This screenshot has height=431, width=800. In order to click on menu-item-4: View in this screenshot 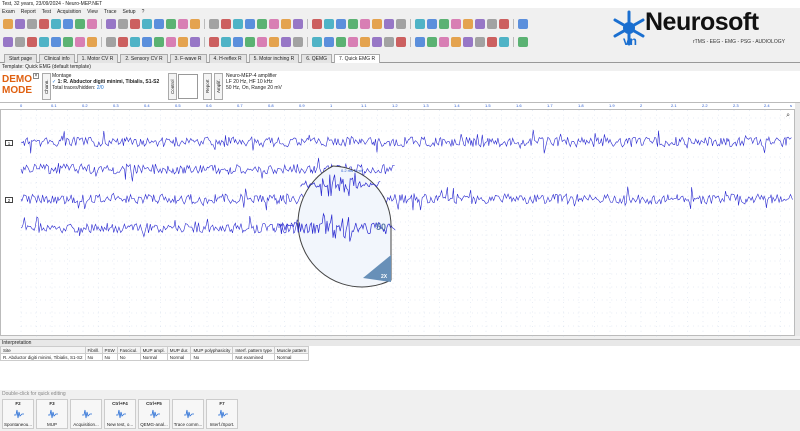, I will do `click(92, 12)`.